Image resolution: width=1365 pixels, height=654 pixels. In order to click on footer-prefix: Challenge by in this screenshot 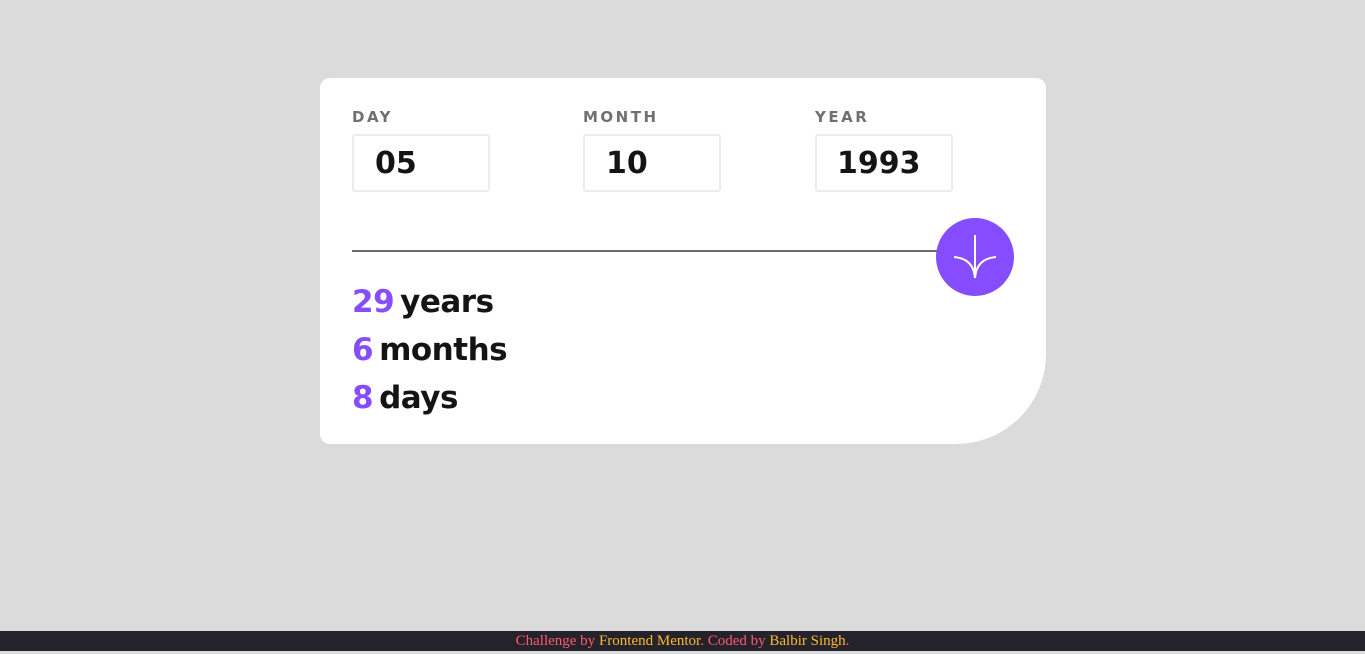, I will do `click(557, 641)`.